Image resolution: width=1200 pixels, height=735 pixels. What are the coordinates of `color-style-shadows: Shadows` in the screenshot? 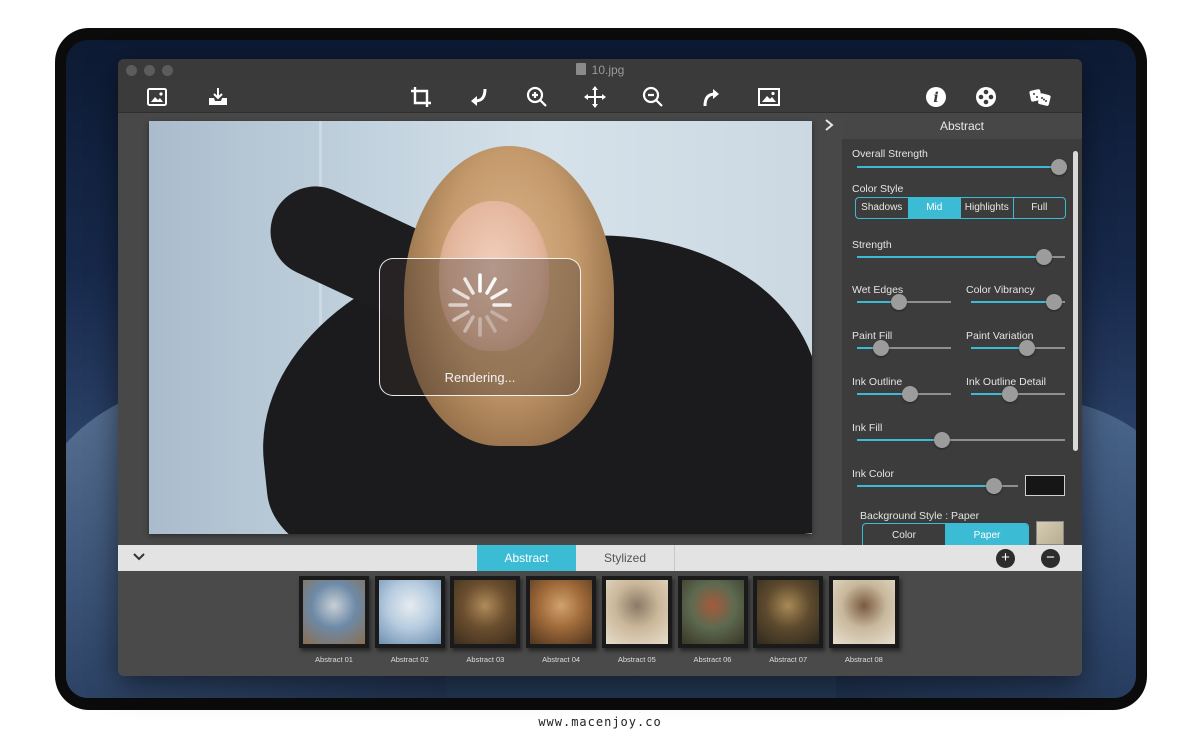 It's located at (882, 208).